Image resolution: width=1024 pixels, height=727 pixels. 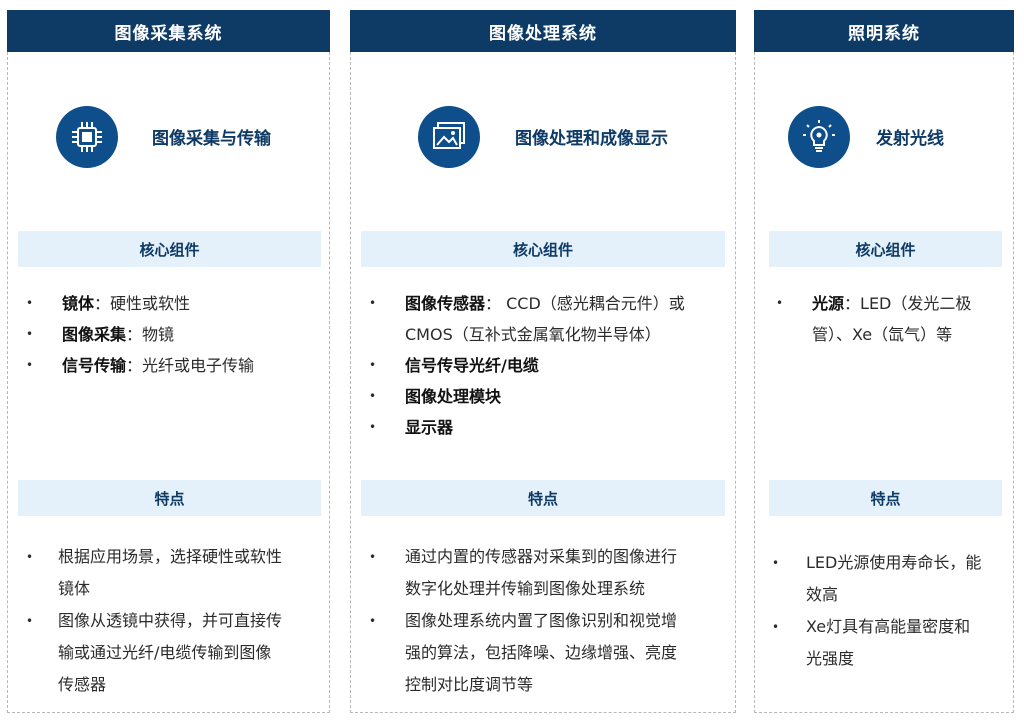 I want to click on components-list: • 光源：LED（发光二极 管）、Xe（氙气）等, so click(x=891, y=319).